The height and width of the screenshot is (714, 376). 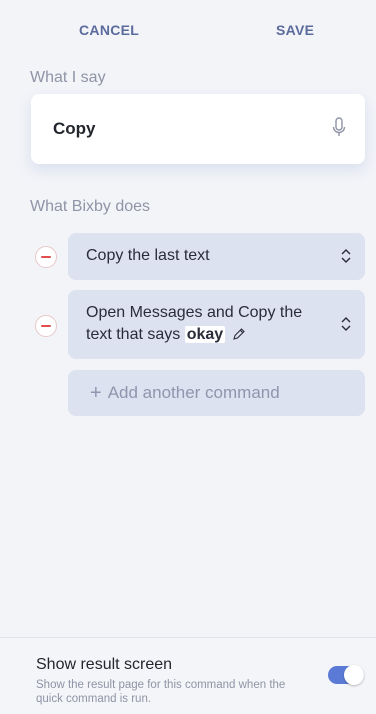 I want to click on toggle-knob, so click(x=354, y=675).